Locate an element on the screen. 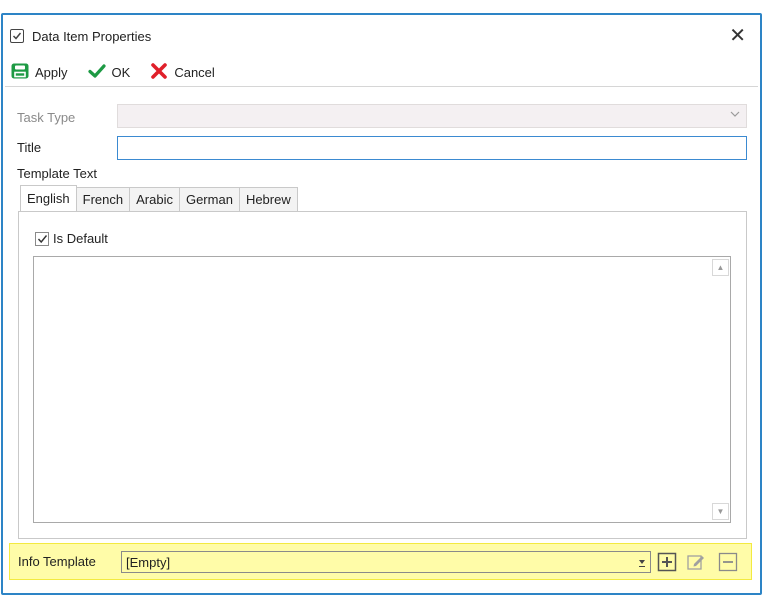  tab-label: French is located at coordinates (103, 199).